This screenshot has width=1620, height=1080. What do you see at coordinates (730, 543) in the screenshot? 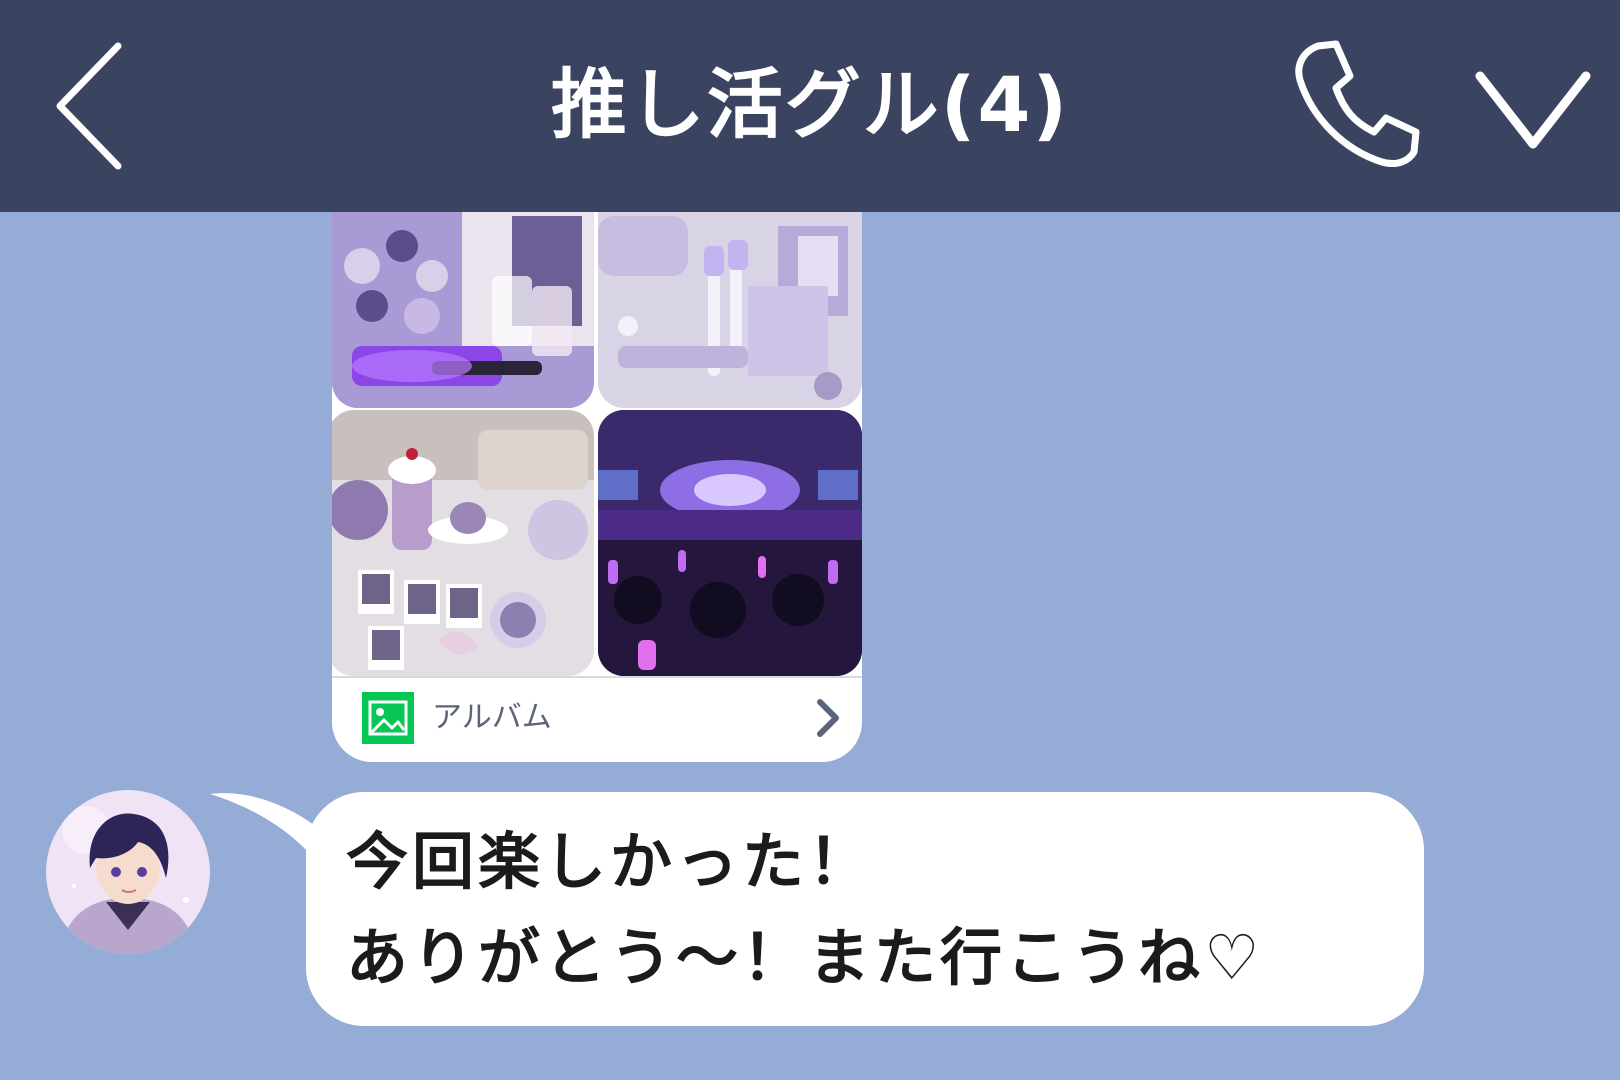
I see `concert-photo` at bounding box center [730, 543].